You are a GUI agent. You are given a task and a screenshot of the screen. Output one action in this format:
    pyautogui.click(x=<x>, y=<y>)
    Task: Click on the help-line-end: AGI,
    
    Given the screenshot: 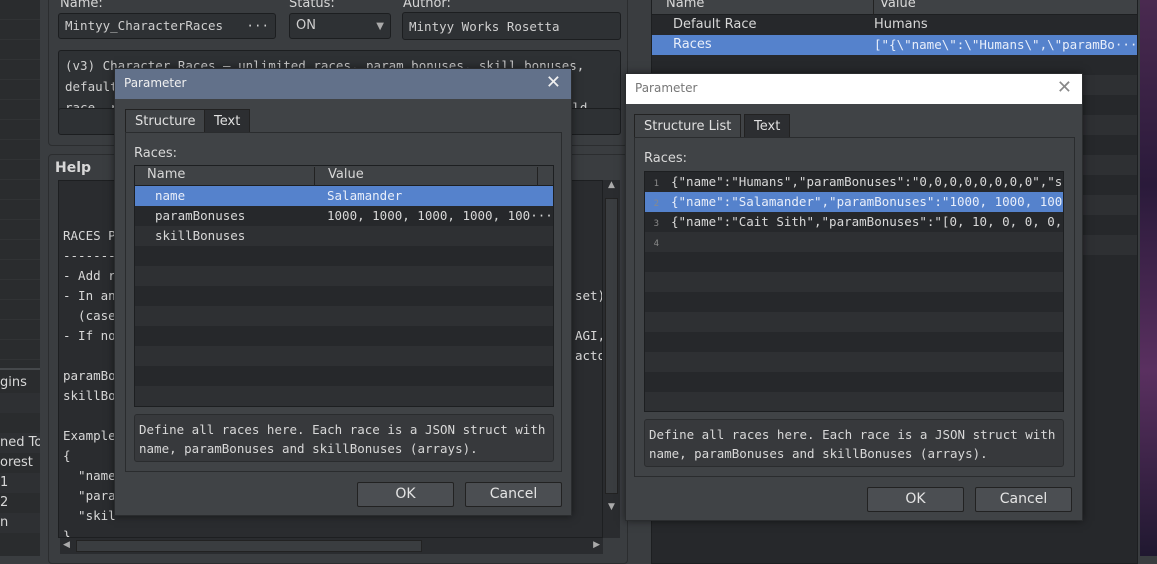 What is the action you would take?
    pyautogui.click(x=589, y=335)
    